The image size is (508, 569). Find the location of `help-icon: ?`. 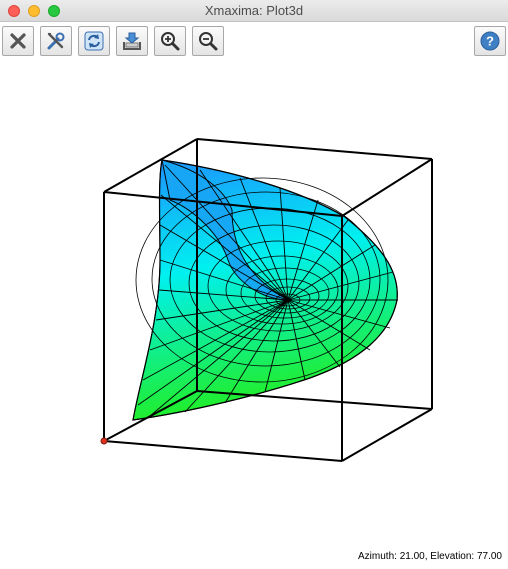

help-icon: ? is located at coordinates (490, 41).